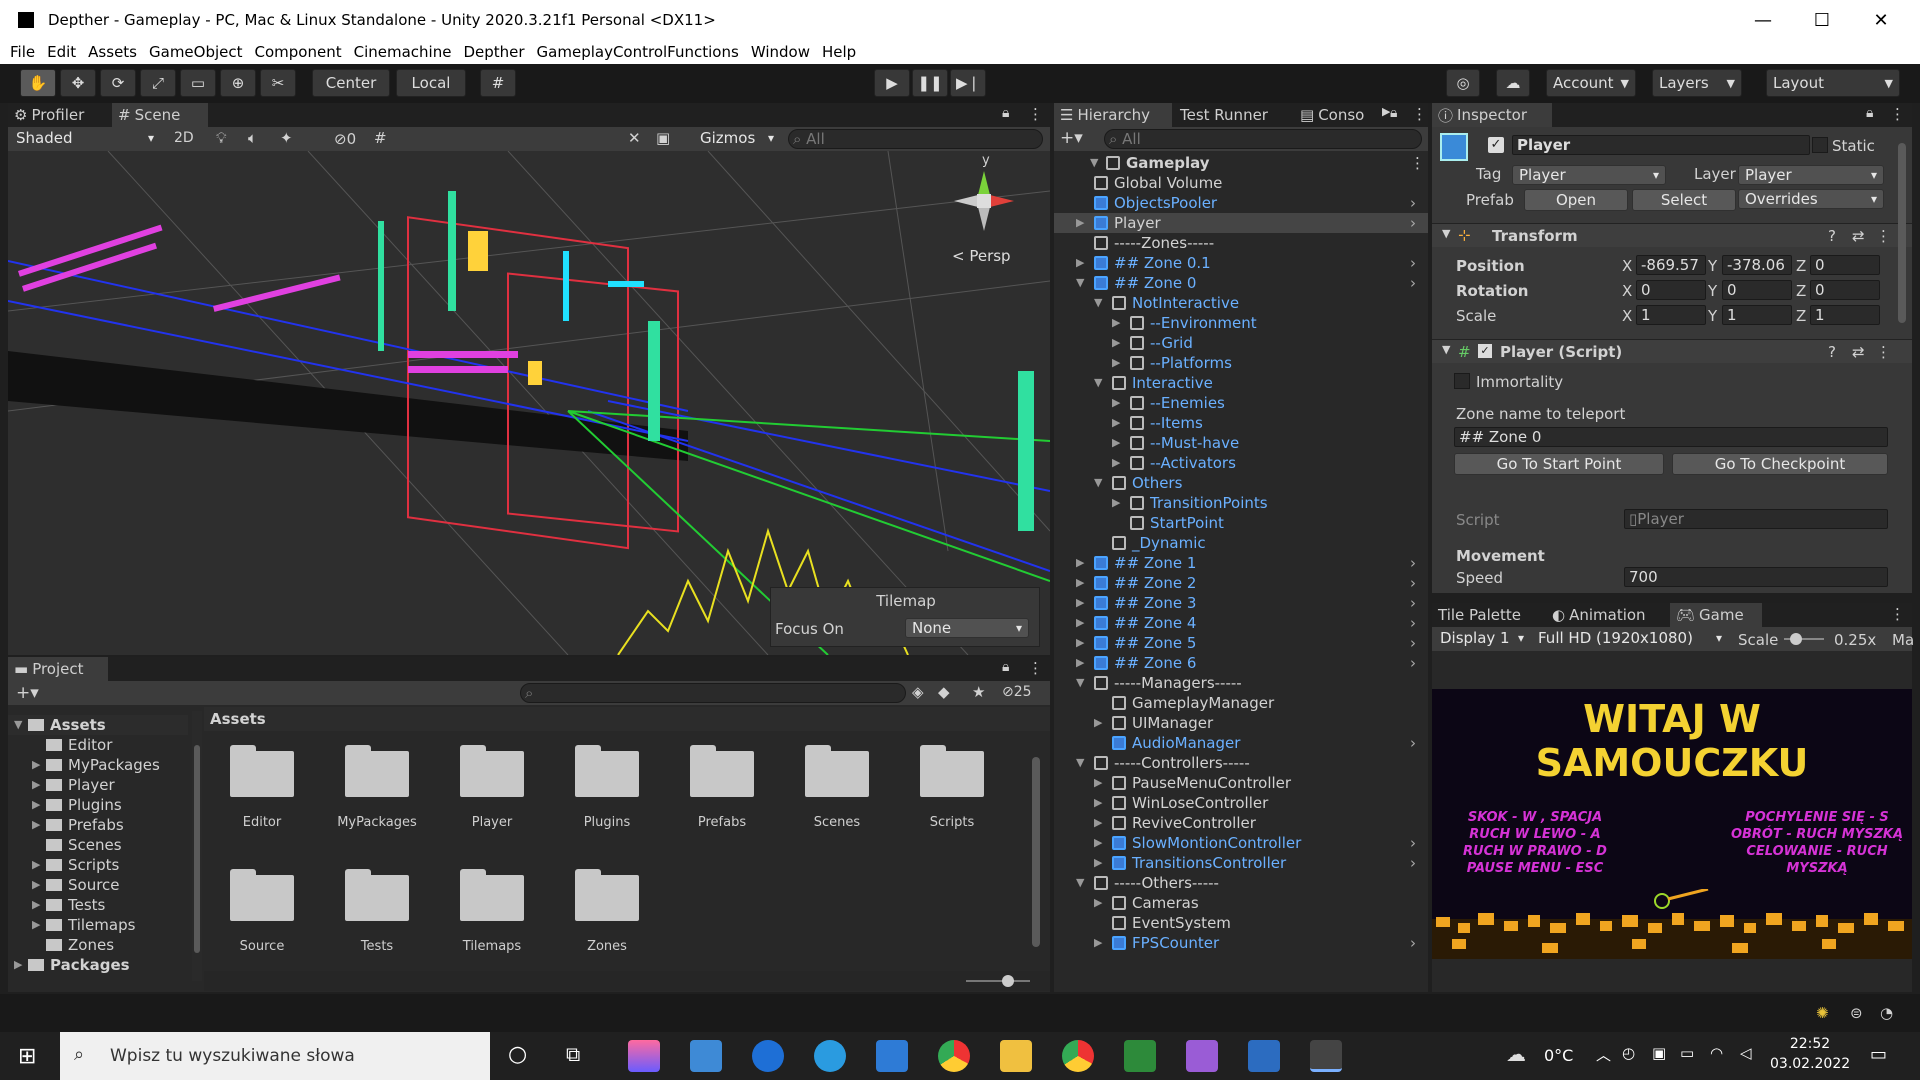  Describe the element at coordinates (238, 719) in the screenshot. I see `breadcrumb-assets: Assets` at that location.